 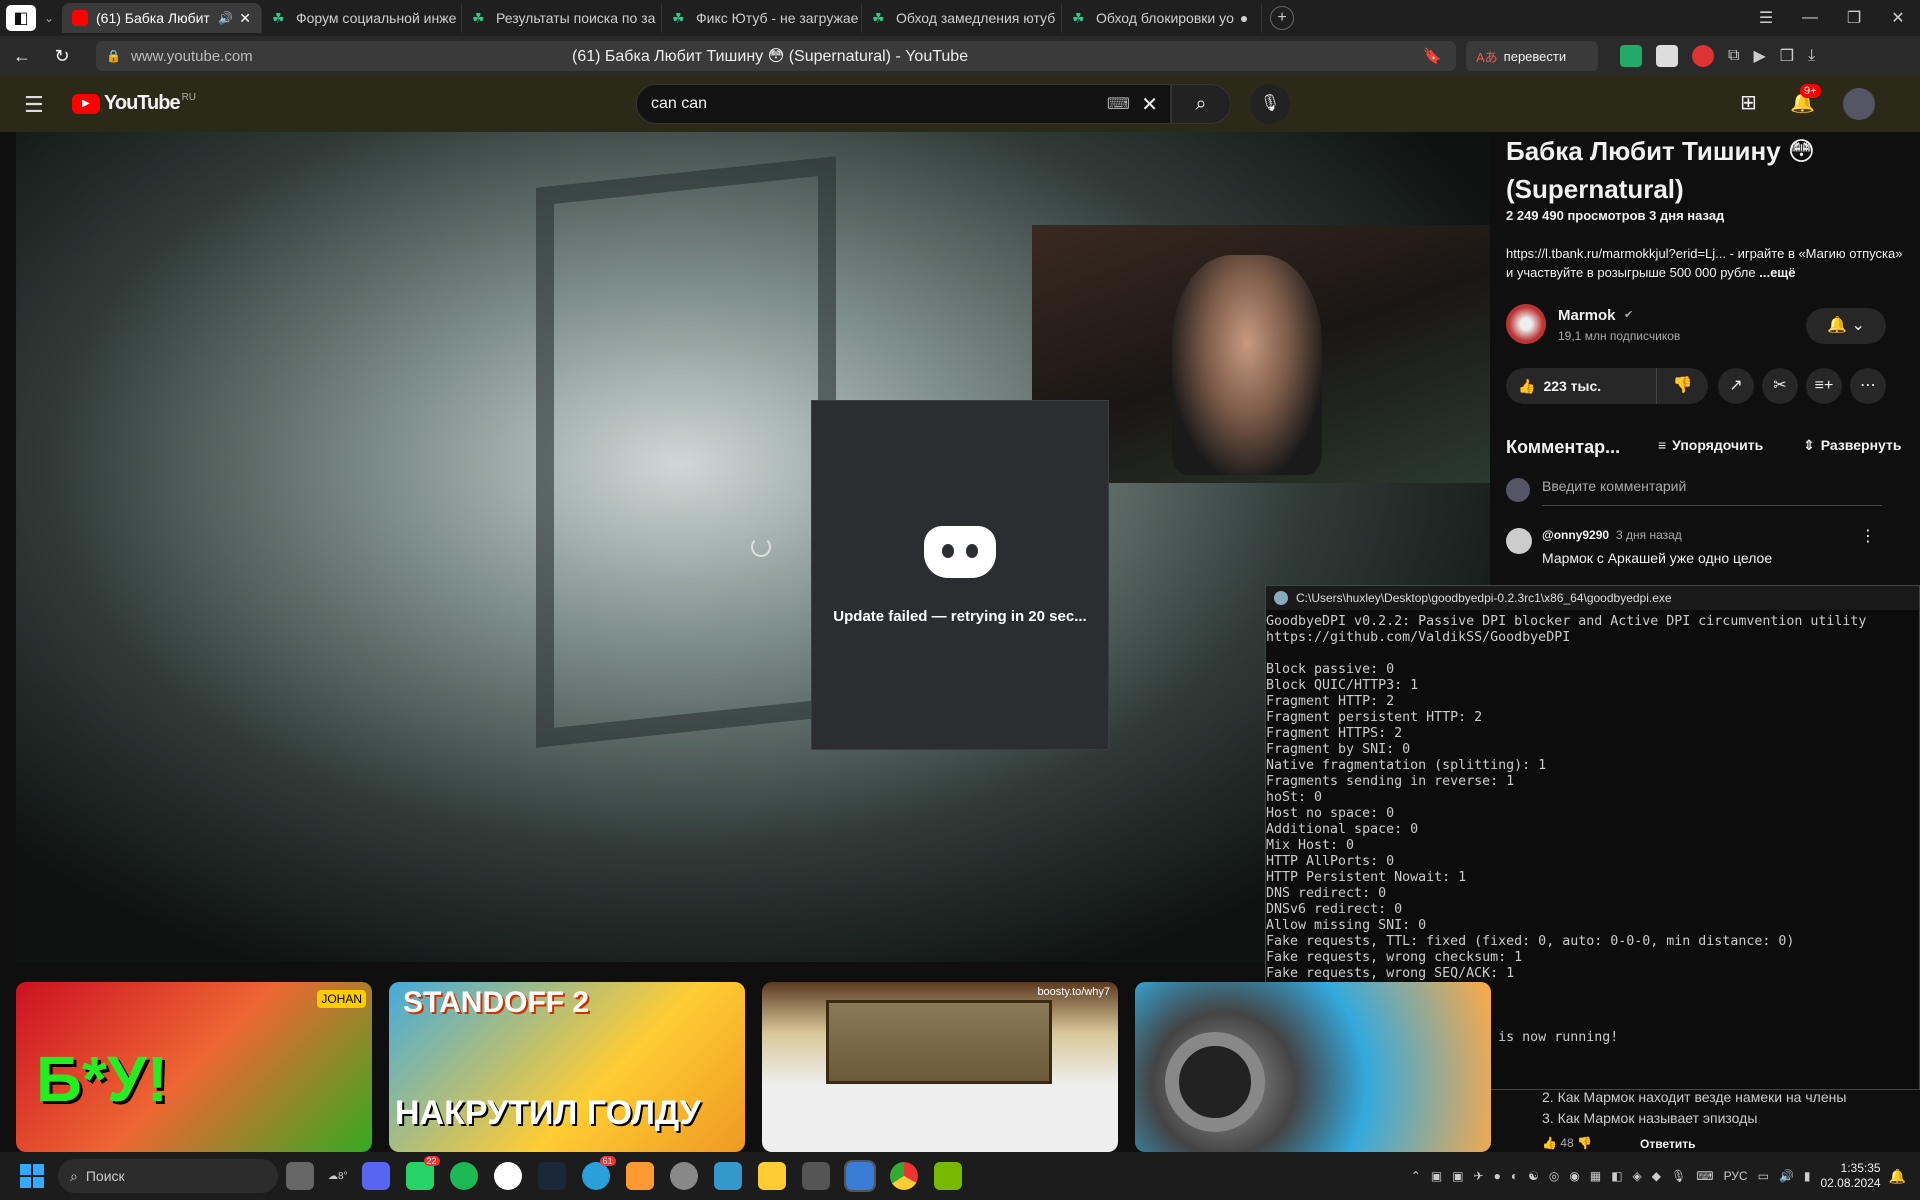 What do you see at coordinates (1533, 1176) in the screenshot?
I see `tray-app-icon: ☯` at bounding box center [1533, 1176].